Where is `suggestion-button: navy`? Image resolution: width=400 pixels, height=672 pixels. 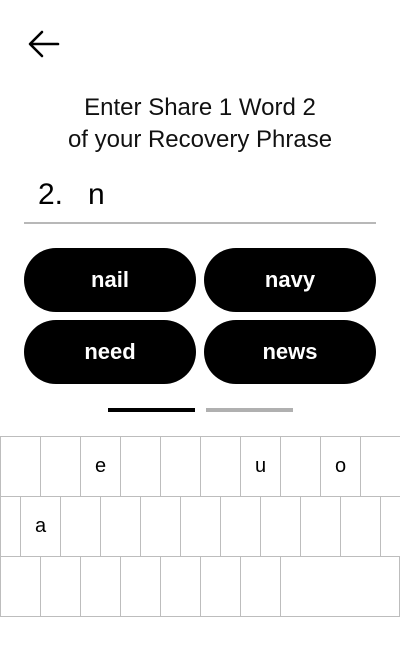 suggestion-button: navy is located at coordinates (290, 280).